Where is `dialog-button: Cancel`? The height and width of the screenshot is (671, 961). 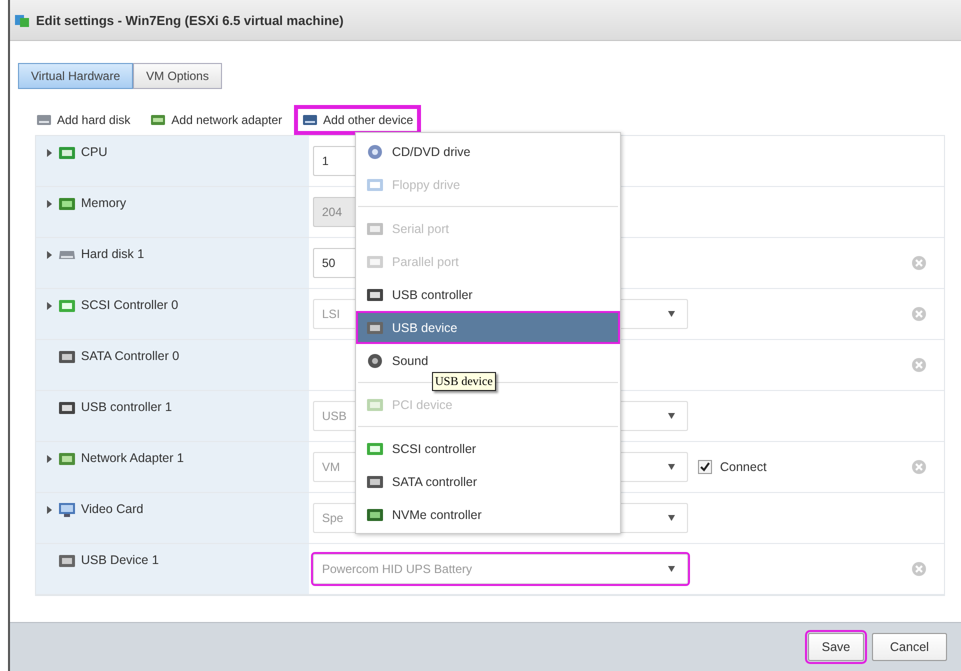
dialog-button: Cancel is located at coordinates (909, 647).